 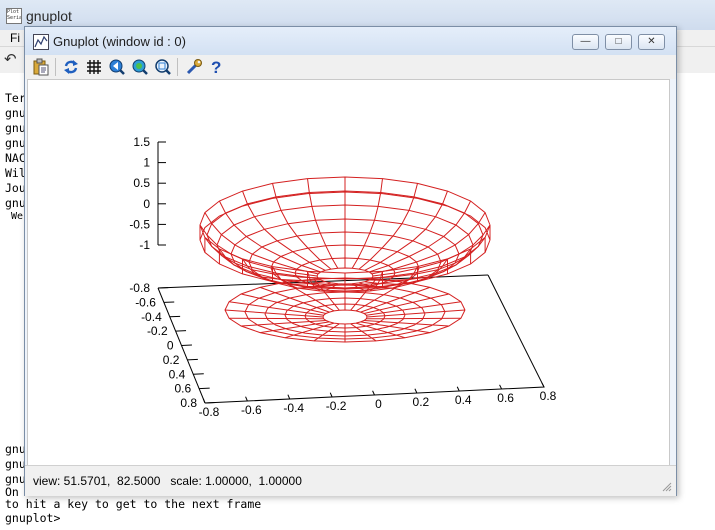 I want to click on gnuplot-toolbar: ?, so click(x=350, y=67).